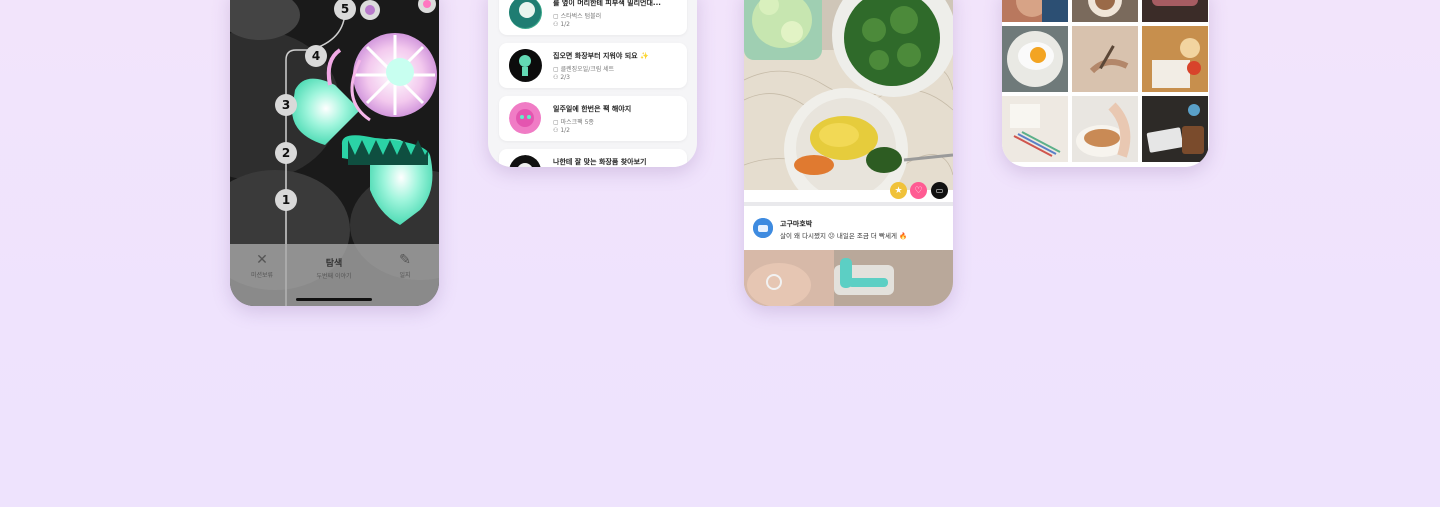 The height and width of the screenshot is (507, 1440). I want to click on mission-card: 나한테 잘 맞는 화장품 찾아보기, so click(593, 158).